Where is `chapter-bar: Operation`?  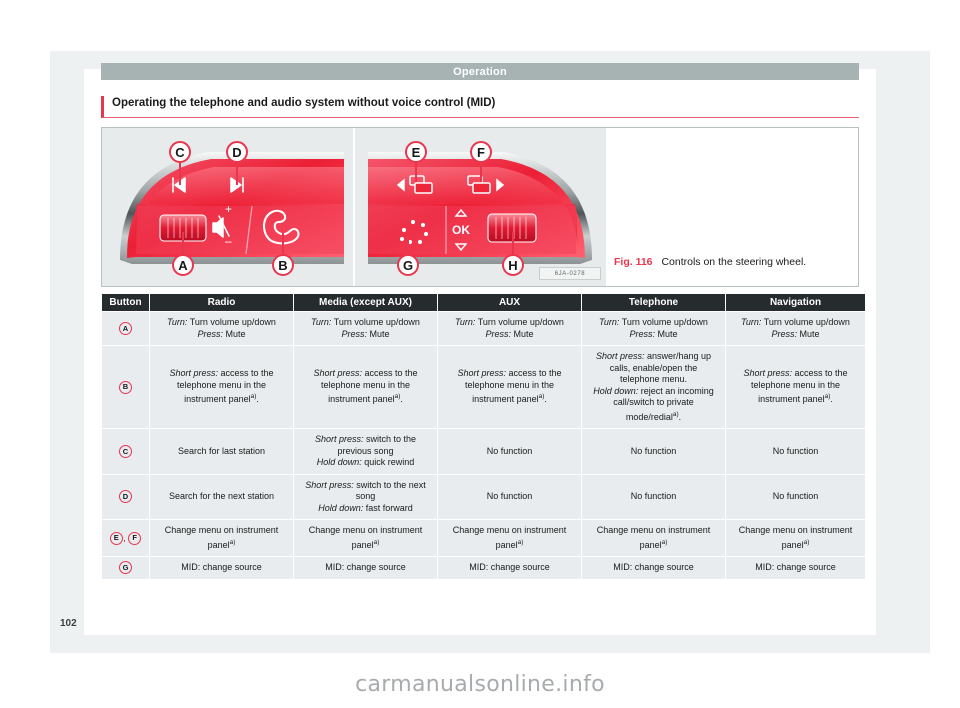 chapter-bar: Operation is located at coordinates (480, 71).